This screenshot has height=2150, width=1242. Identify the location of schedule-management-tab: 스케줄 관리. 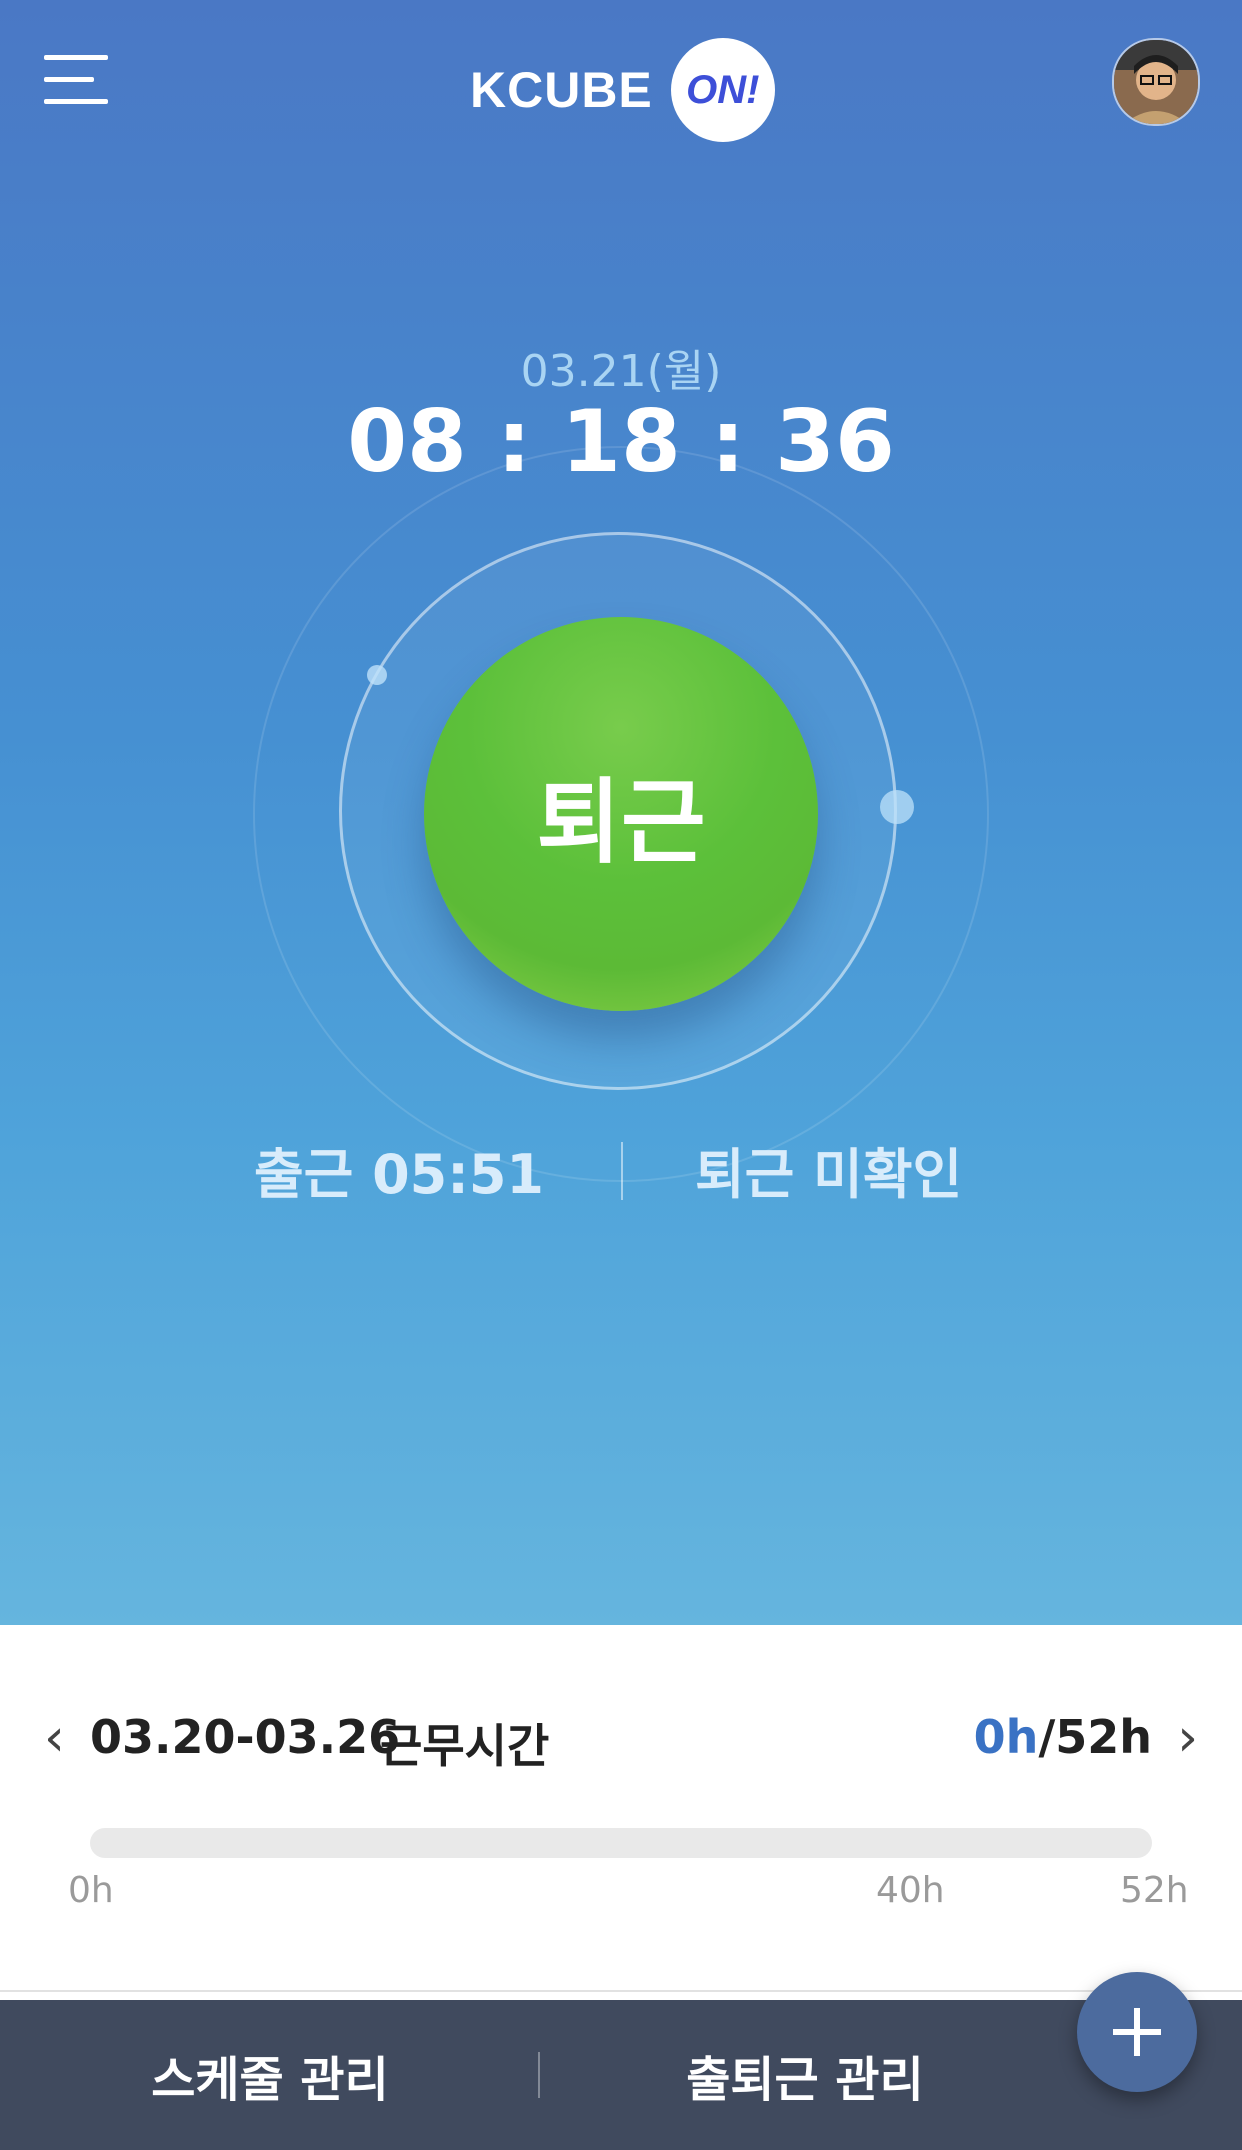
(270, 2075).